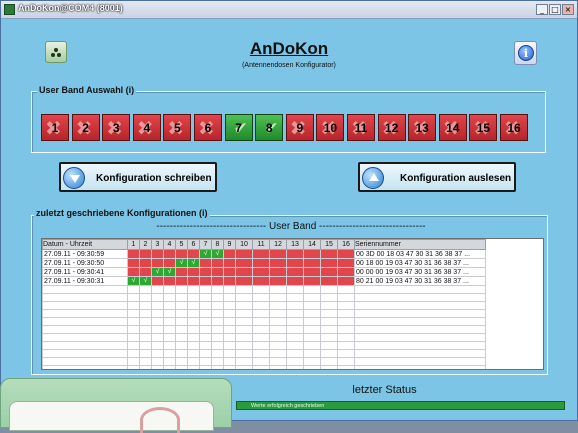 The height and width of the screenshot is (433, 578). Describe the element at coordinates (261, 244) in the screenshot. I see `column-header: 11` at that location.